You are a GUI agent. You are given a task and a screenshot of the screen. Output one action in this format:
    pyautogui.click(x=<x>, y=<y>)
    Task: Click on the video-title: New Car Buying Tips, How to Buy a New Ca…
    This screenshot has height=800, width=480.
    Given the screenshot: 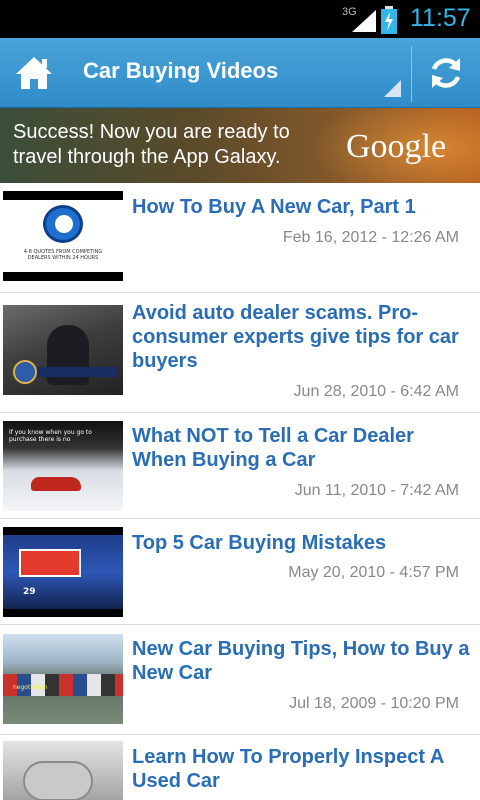 What is the action you would take?
    pyautogui.click(x=302, y=661)
    